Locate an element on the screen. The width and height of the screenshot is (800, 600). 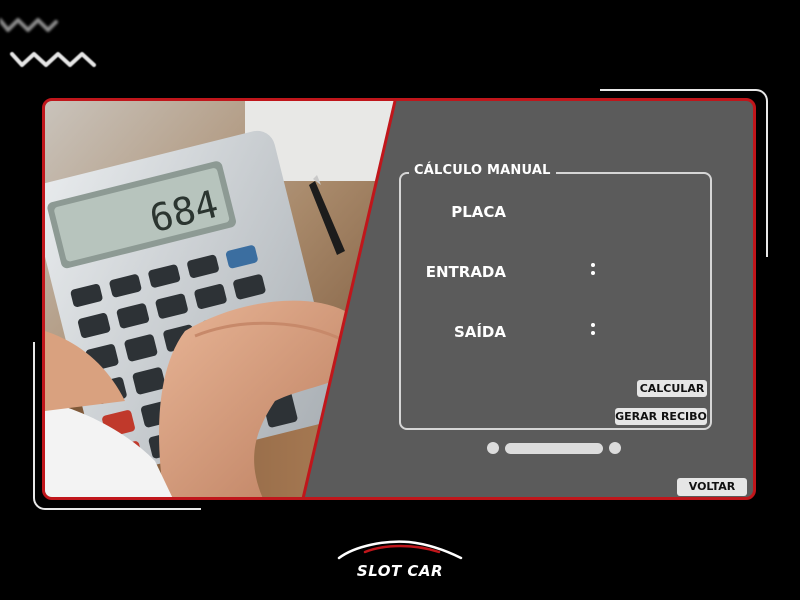
calculate-button: CALCULAR is located at coordinates (672, 388).